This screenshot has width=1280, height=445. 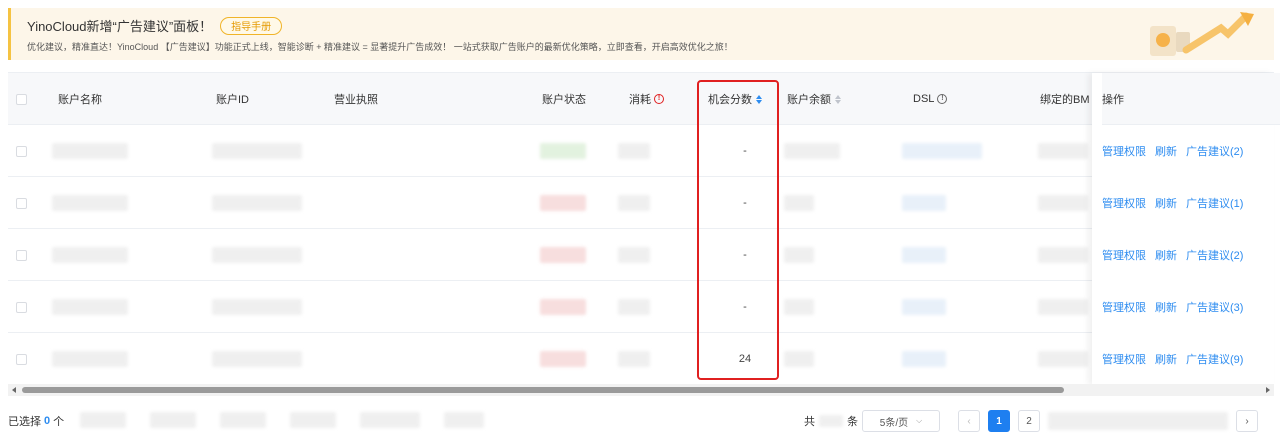 I want to click on ad-suggestion-link: 广告建议(3), so click(x=1214, y=307).